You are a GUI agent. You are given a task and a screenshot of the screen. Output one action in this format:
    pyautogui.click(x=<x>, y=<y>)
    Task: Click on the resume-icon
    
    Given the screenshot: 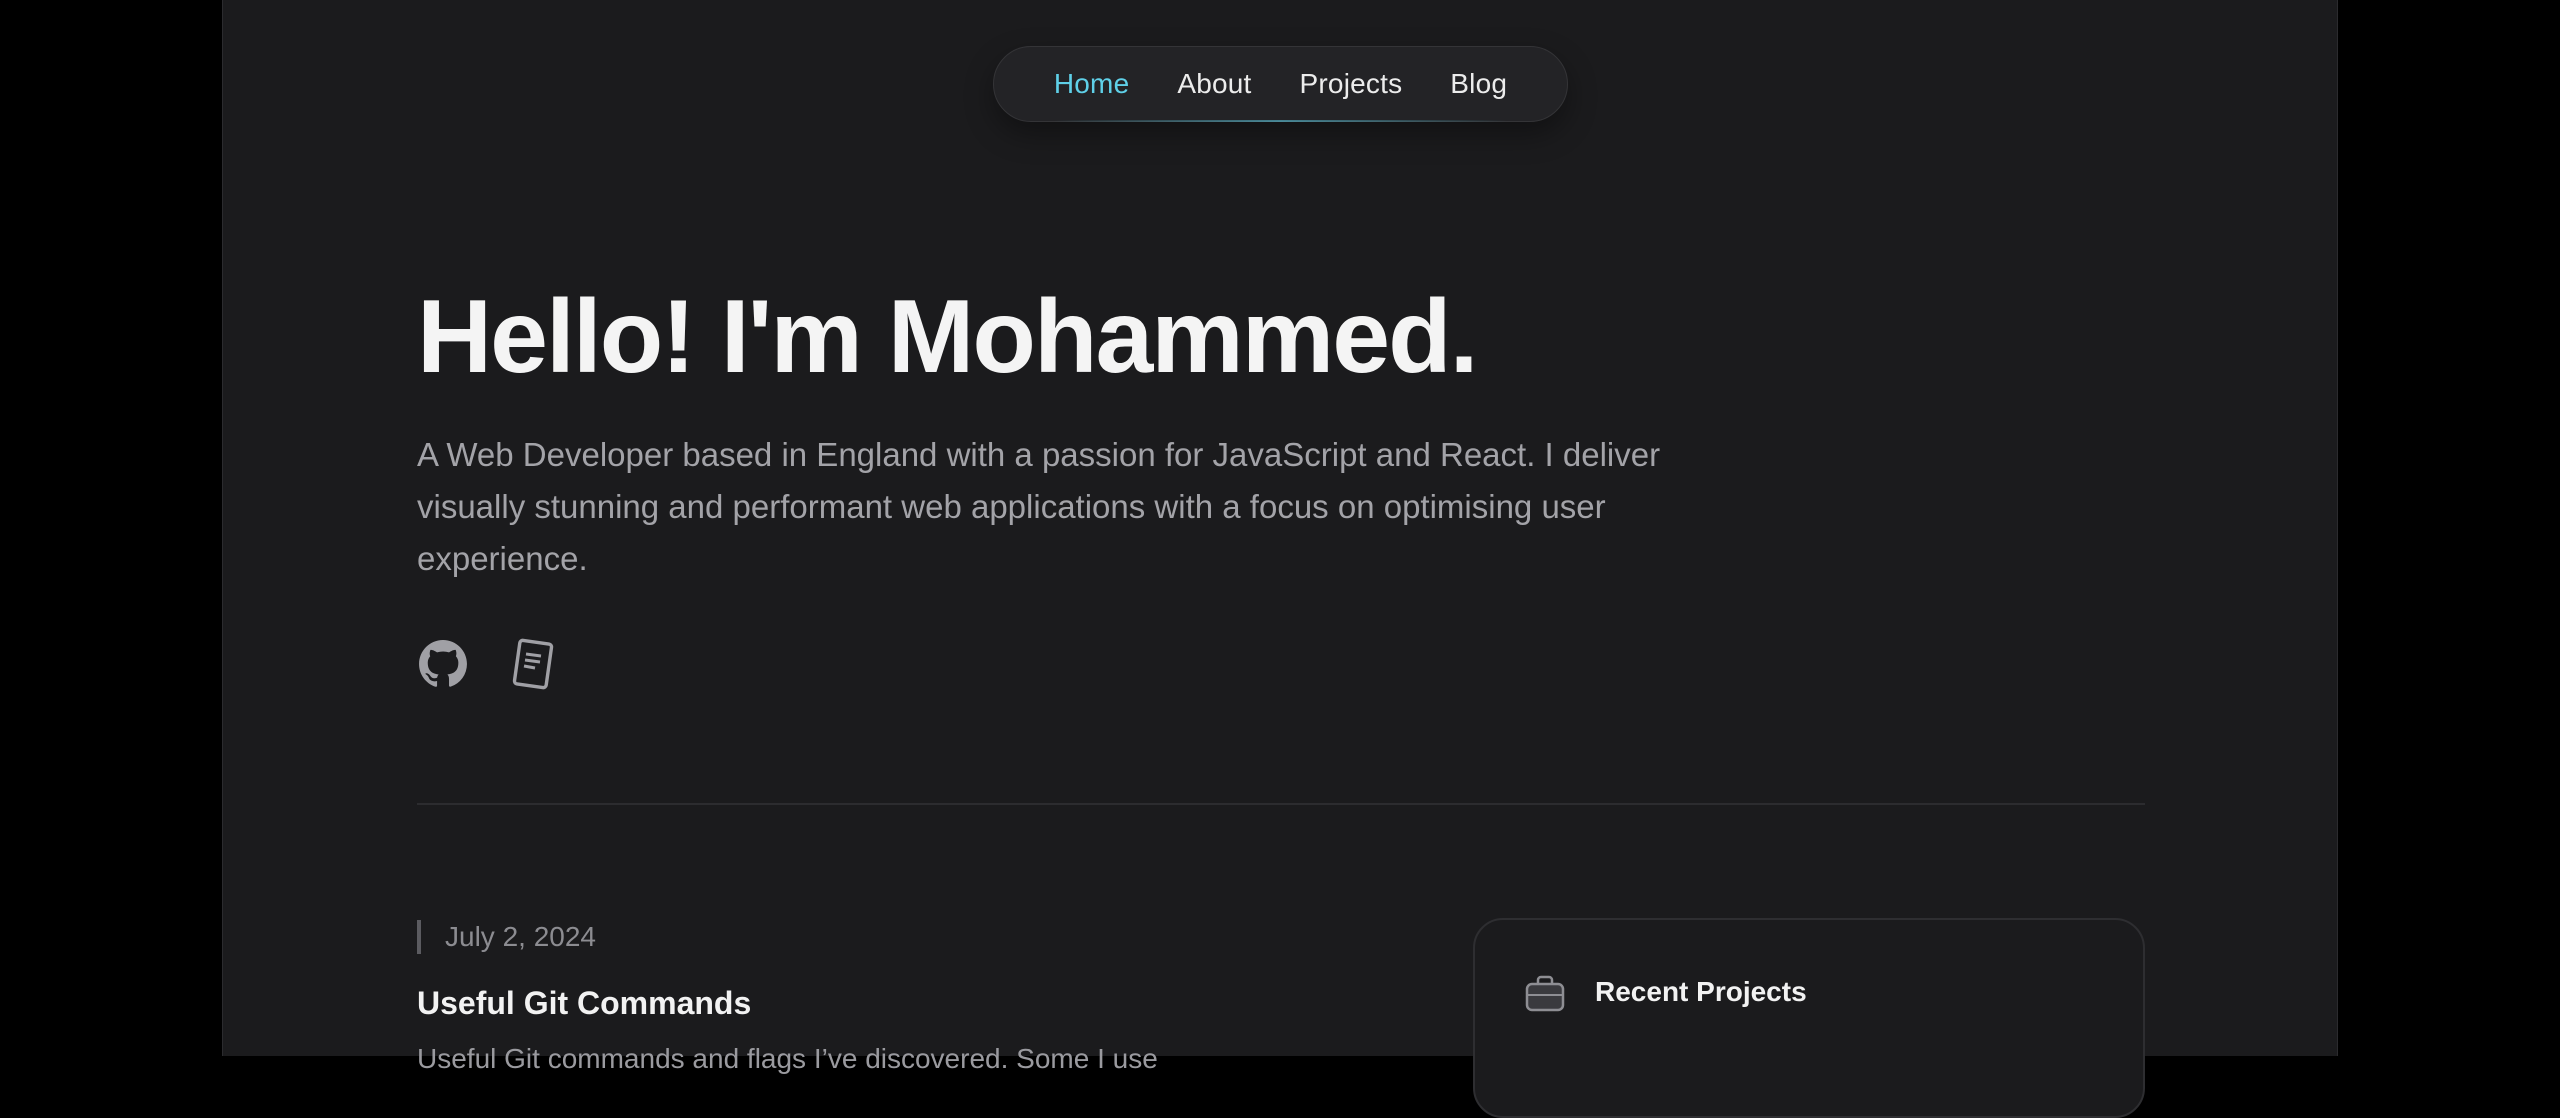 What is the action you would take?
    pyautogui.click(x=533, y=664)
    